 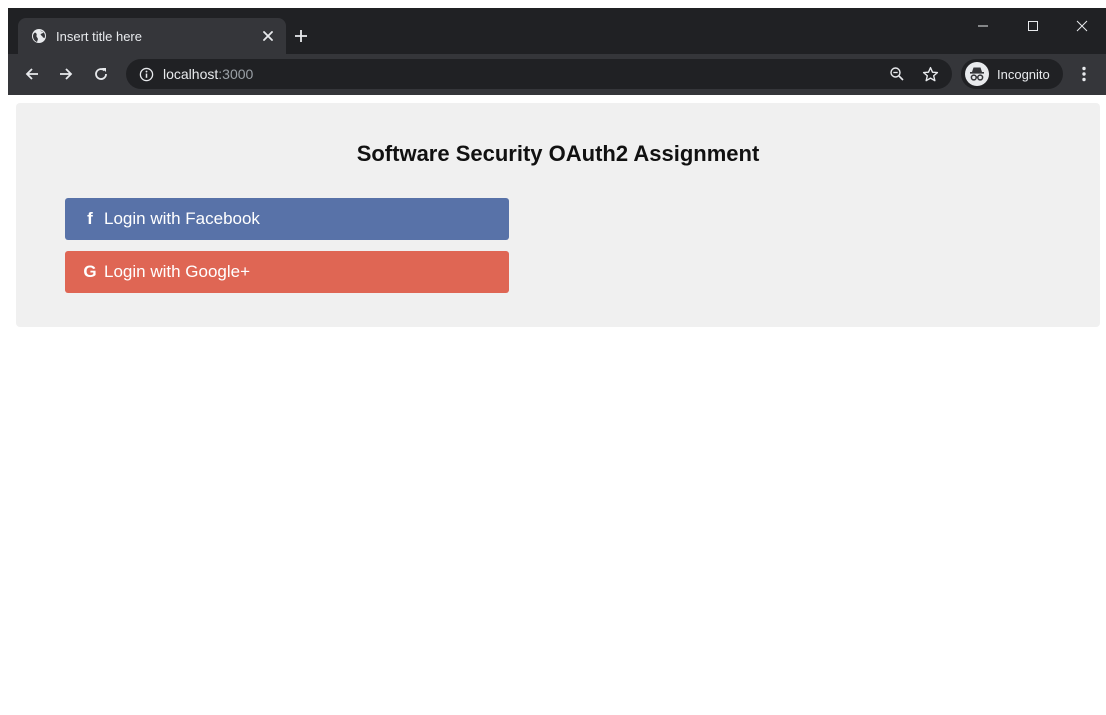 I want to click on google-icon: G, so click(x=90, y=271).